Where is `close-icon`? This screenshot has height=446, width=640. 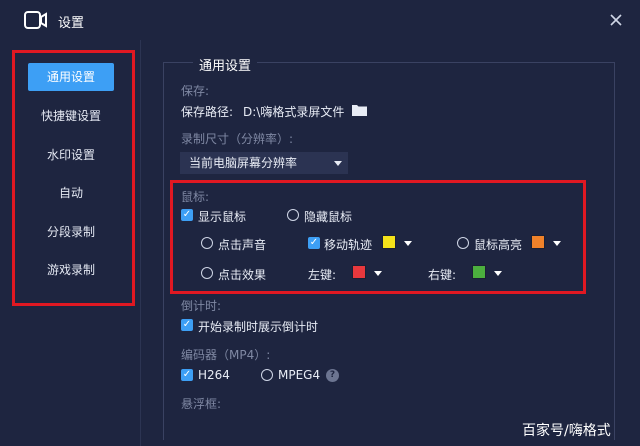 close-icon is located at coordinates (616, 20).